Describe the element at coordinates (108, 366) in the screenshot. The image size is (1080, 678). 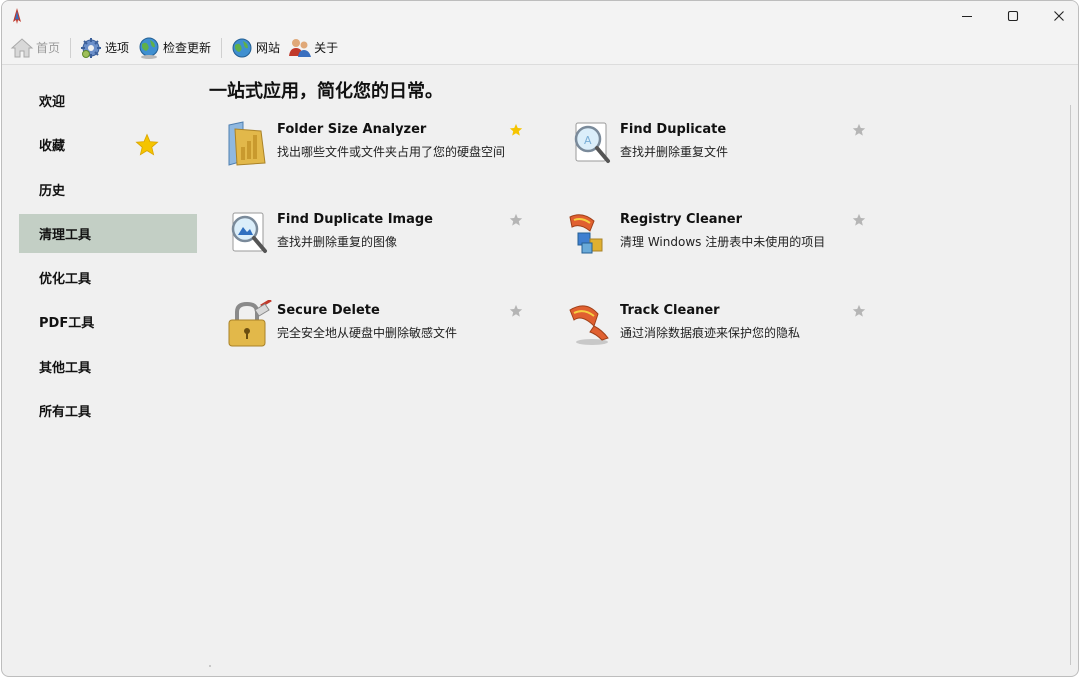
I see `sidebar-item-other-tools: 其他工具` at that location.